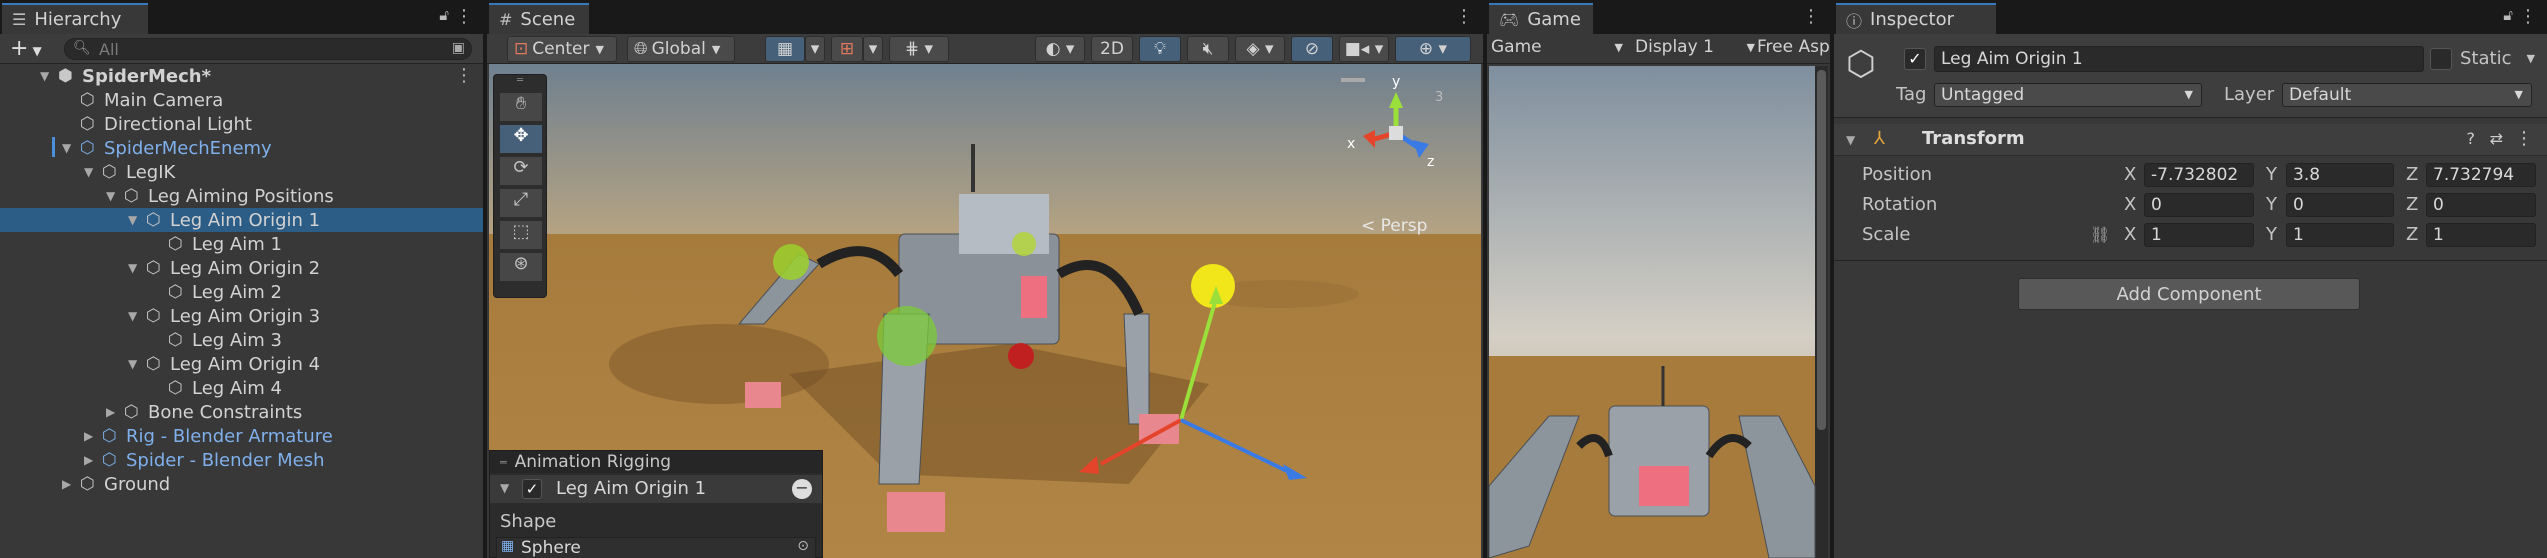 Image resolution: width=2547 pixels, height=558 pixels. I want to click on search-input: 🔍︎ All ▣, so click(268, 49).